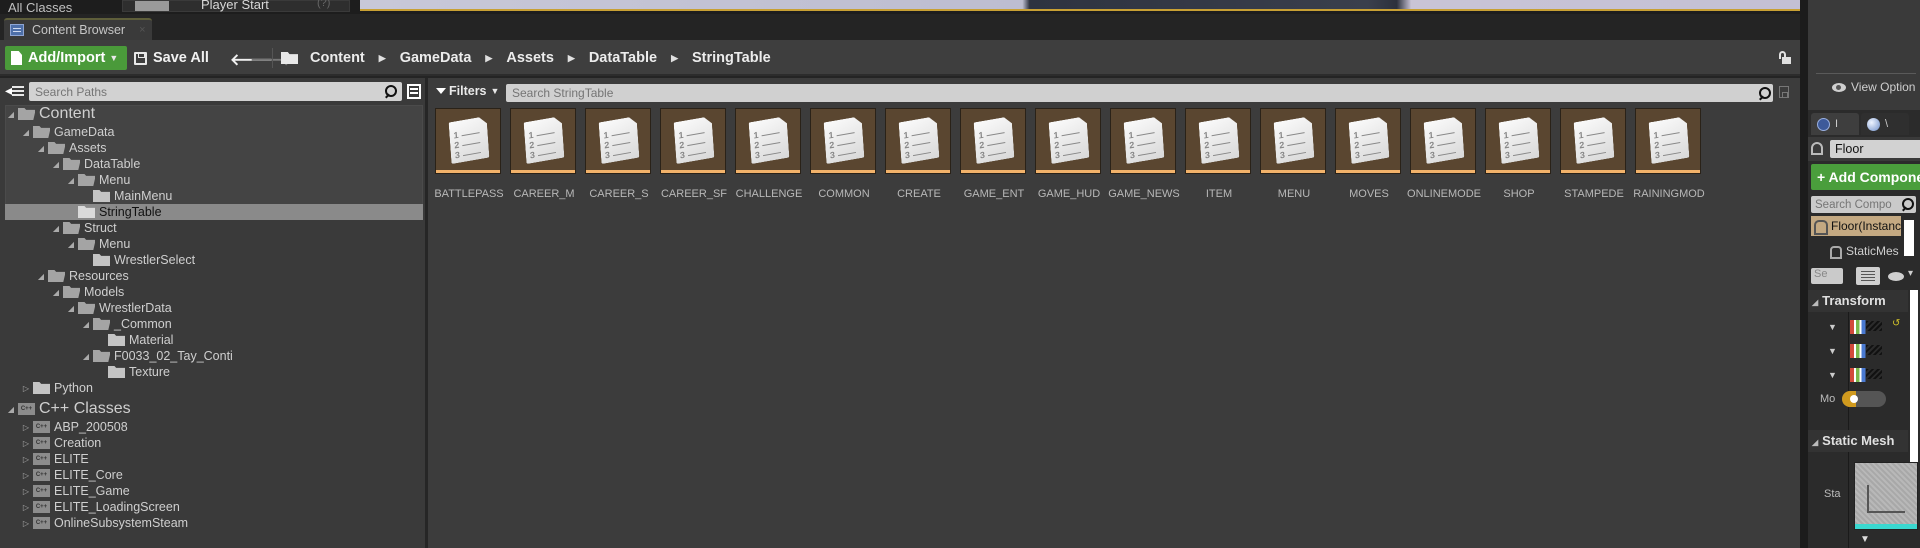 This screenshot has width=1920, height=548. Describe the element at coordinates (289, 58) in the screenshot. I see `folder-open-icon` at that location.